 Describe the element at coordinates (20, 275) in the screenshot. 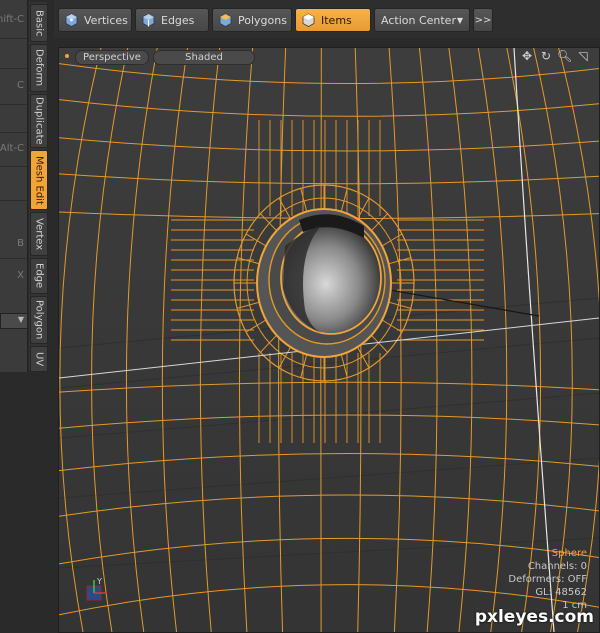

I see `shortcut-label: X` at that location.